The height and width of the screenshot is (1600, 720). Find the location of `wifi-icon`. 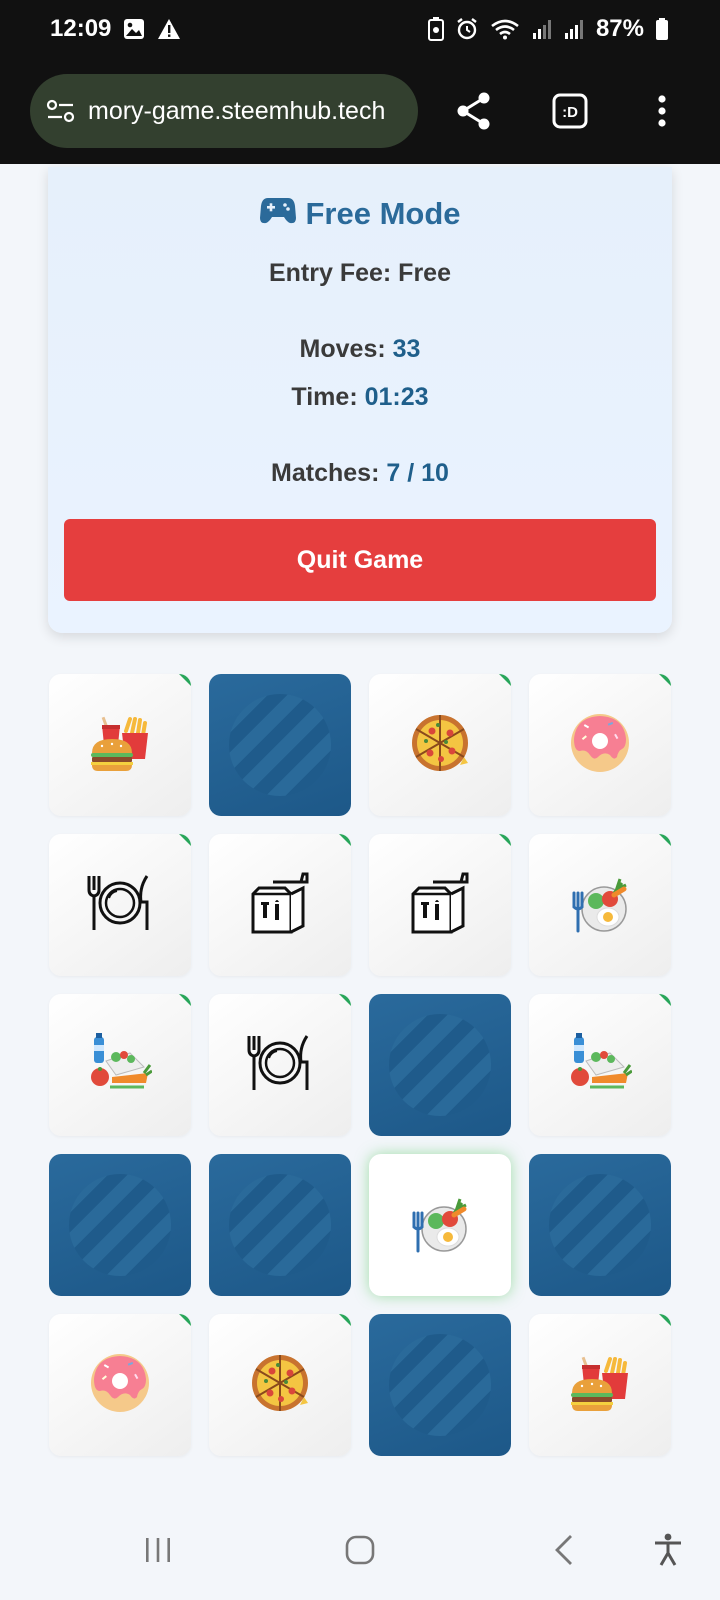

wifi-icon is located at coordinates (505, 29).